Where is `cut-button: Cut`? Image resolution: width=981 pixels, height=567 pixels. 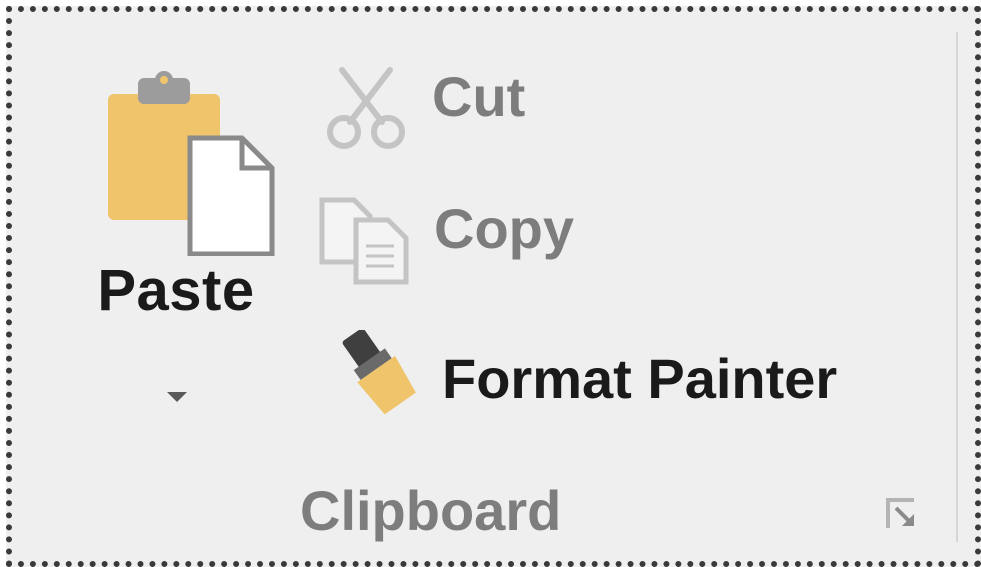
cut-button: Cut is located at coordinates (440, 109).